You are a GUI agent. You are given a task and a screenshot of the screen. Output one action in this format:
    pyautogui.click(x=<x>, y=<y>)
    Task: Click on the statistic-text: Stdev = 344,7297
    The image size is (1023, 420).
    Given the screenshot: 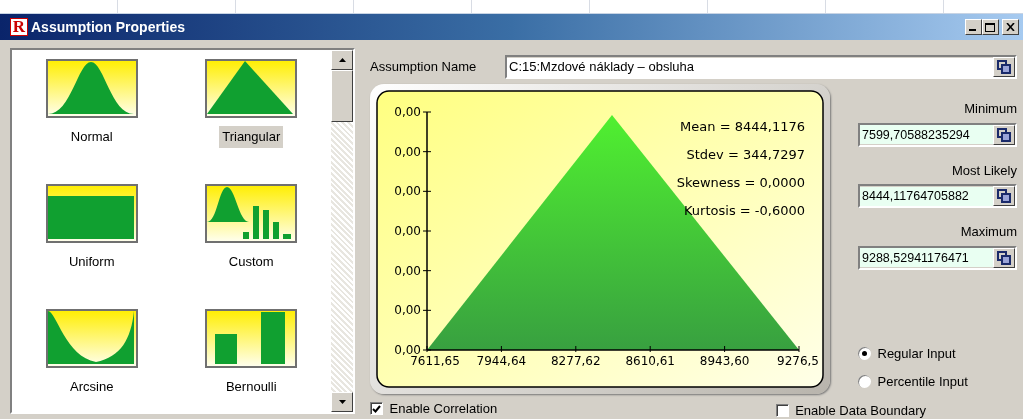 What is the action you would take?
    pyautogui.click(x=745, y=154)
    